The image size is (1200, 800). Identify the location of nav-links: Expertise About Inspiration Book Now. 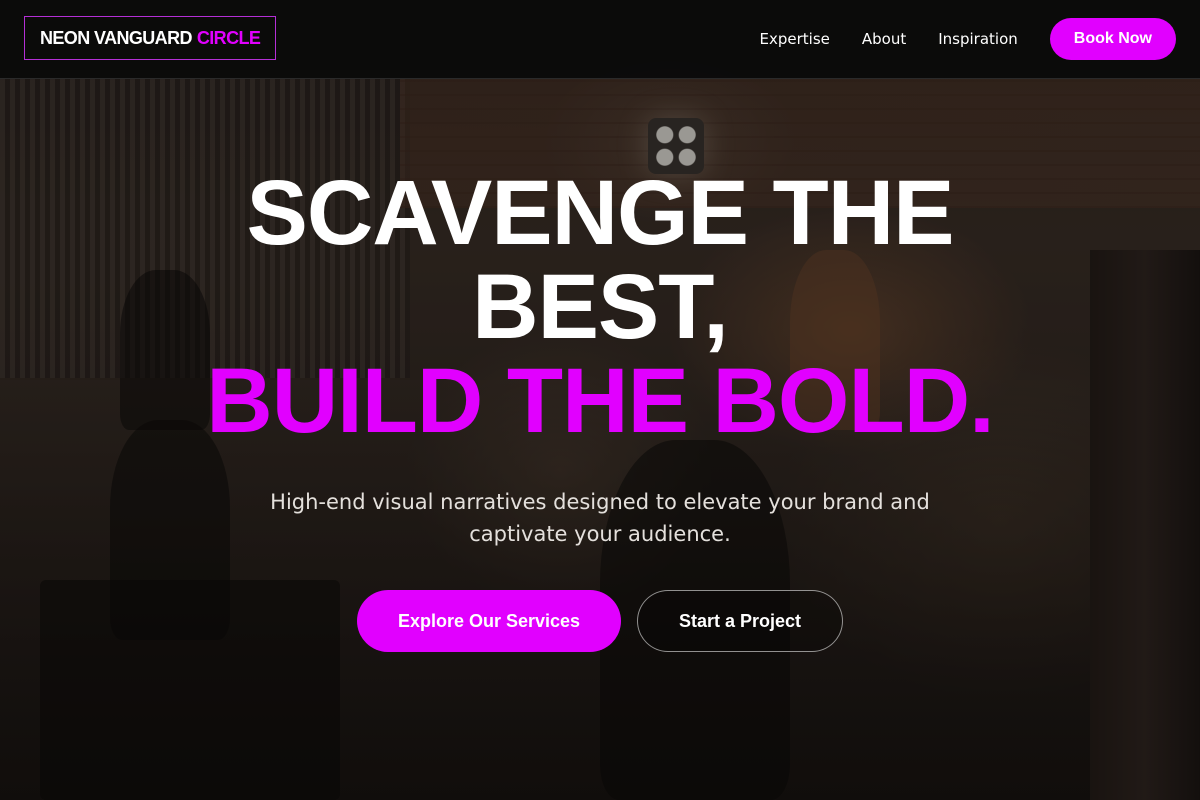
(968, 39).